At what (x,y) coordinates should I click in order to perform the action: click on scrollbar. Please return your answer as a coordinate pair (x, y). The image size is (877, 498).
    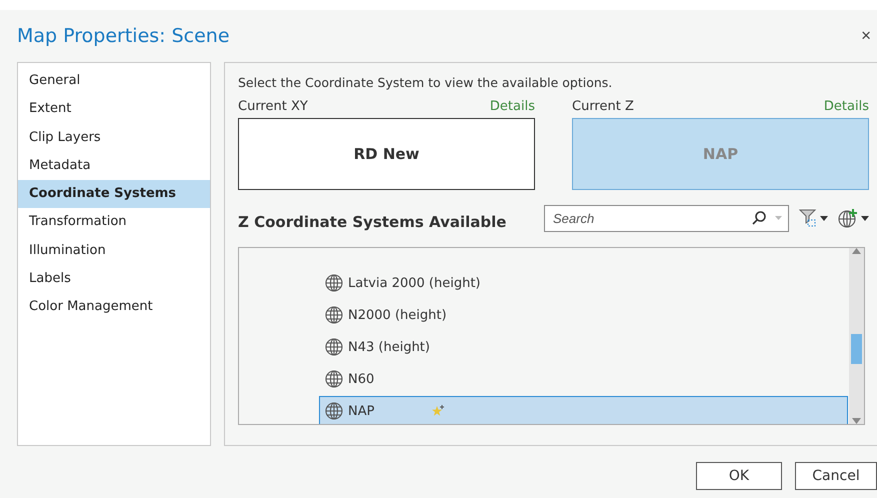
    Looking at the image, I should click on (856, 336).